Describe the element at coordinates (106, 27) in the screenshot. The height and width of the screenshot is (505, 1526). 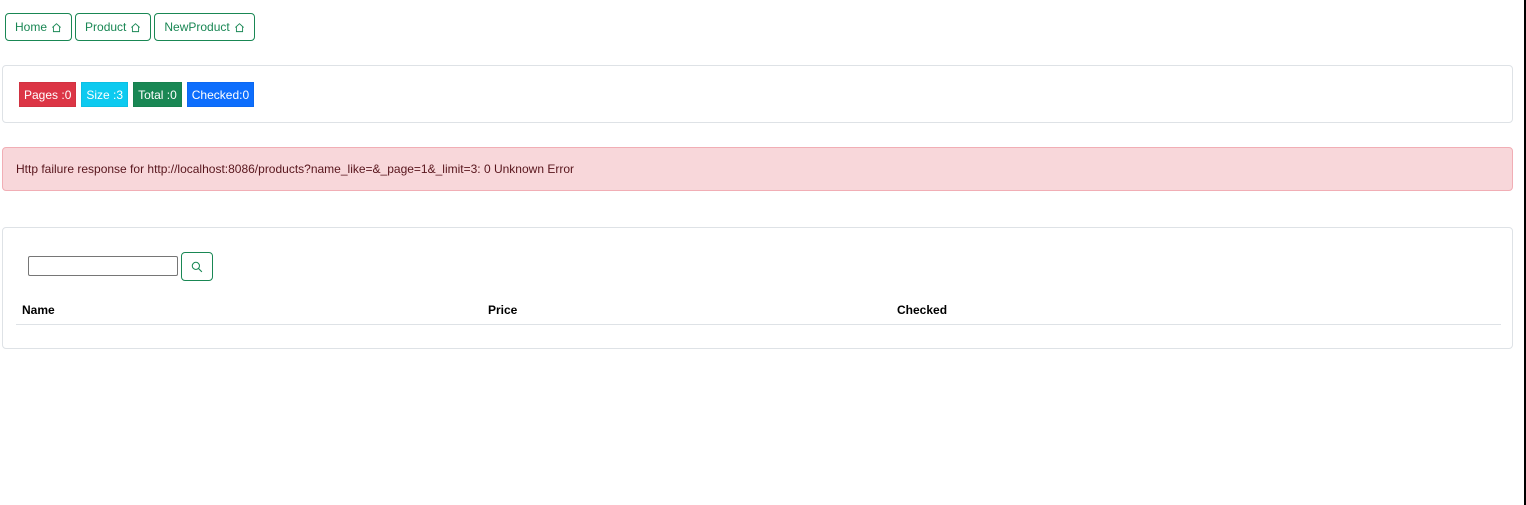
I see `nav-product-label: Product` at that location.